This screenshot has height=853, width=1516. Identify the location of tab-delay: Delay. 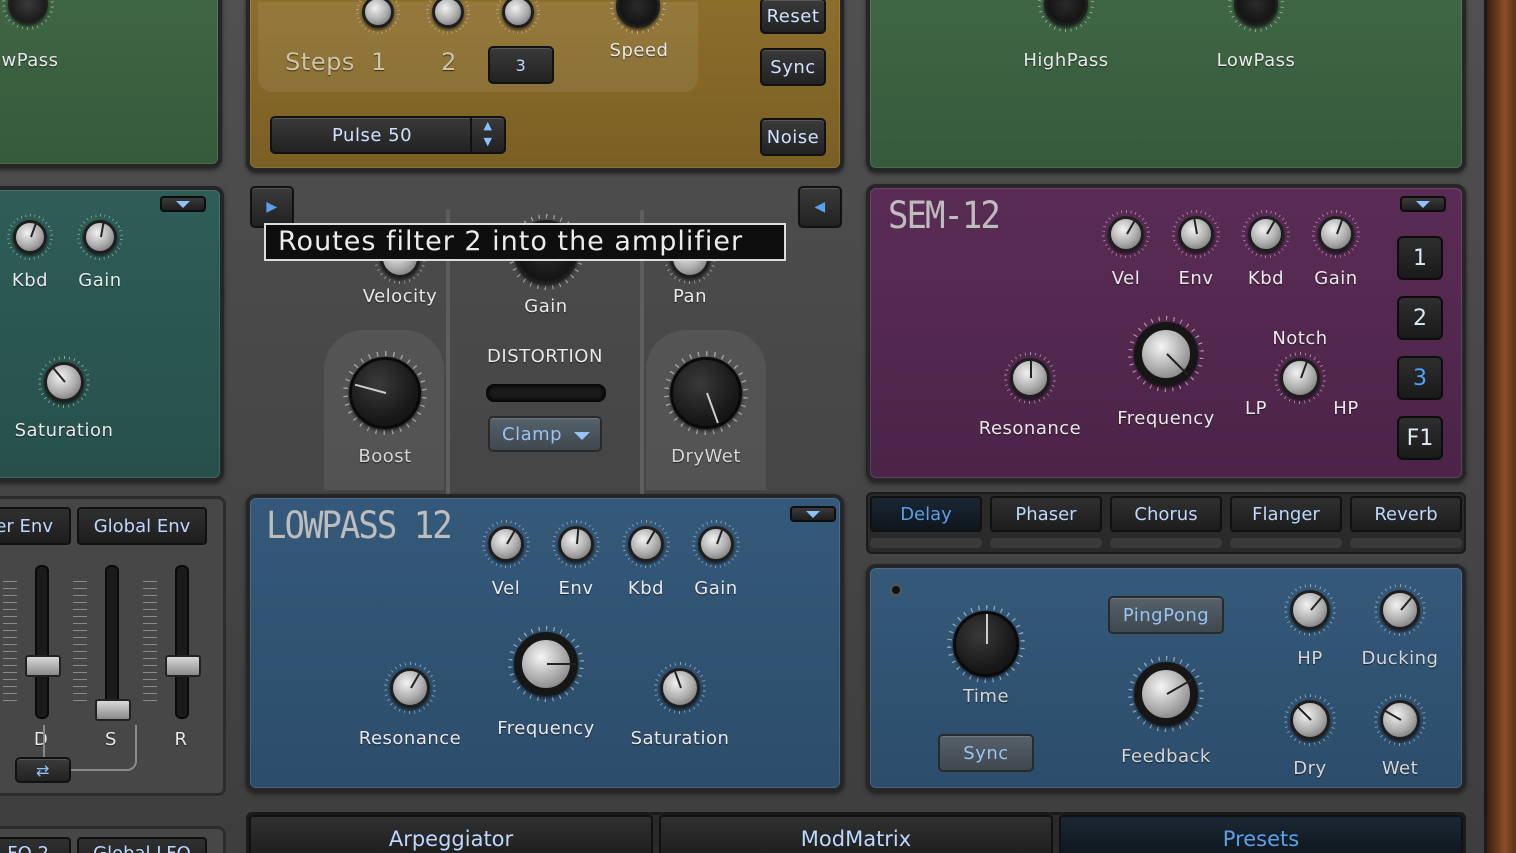
(926, 514).